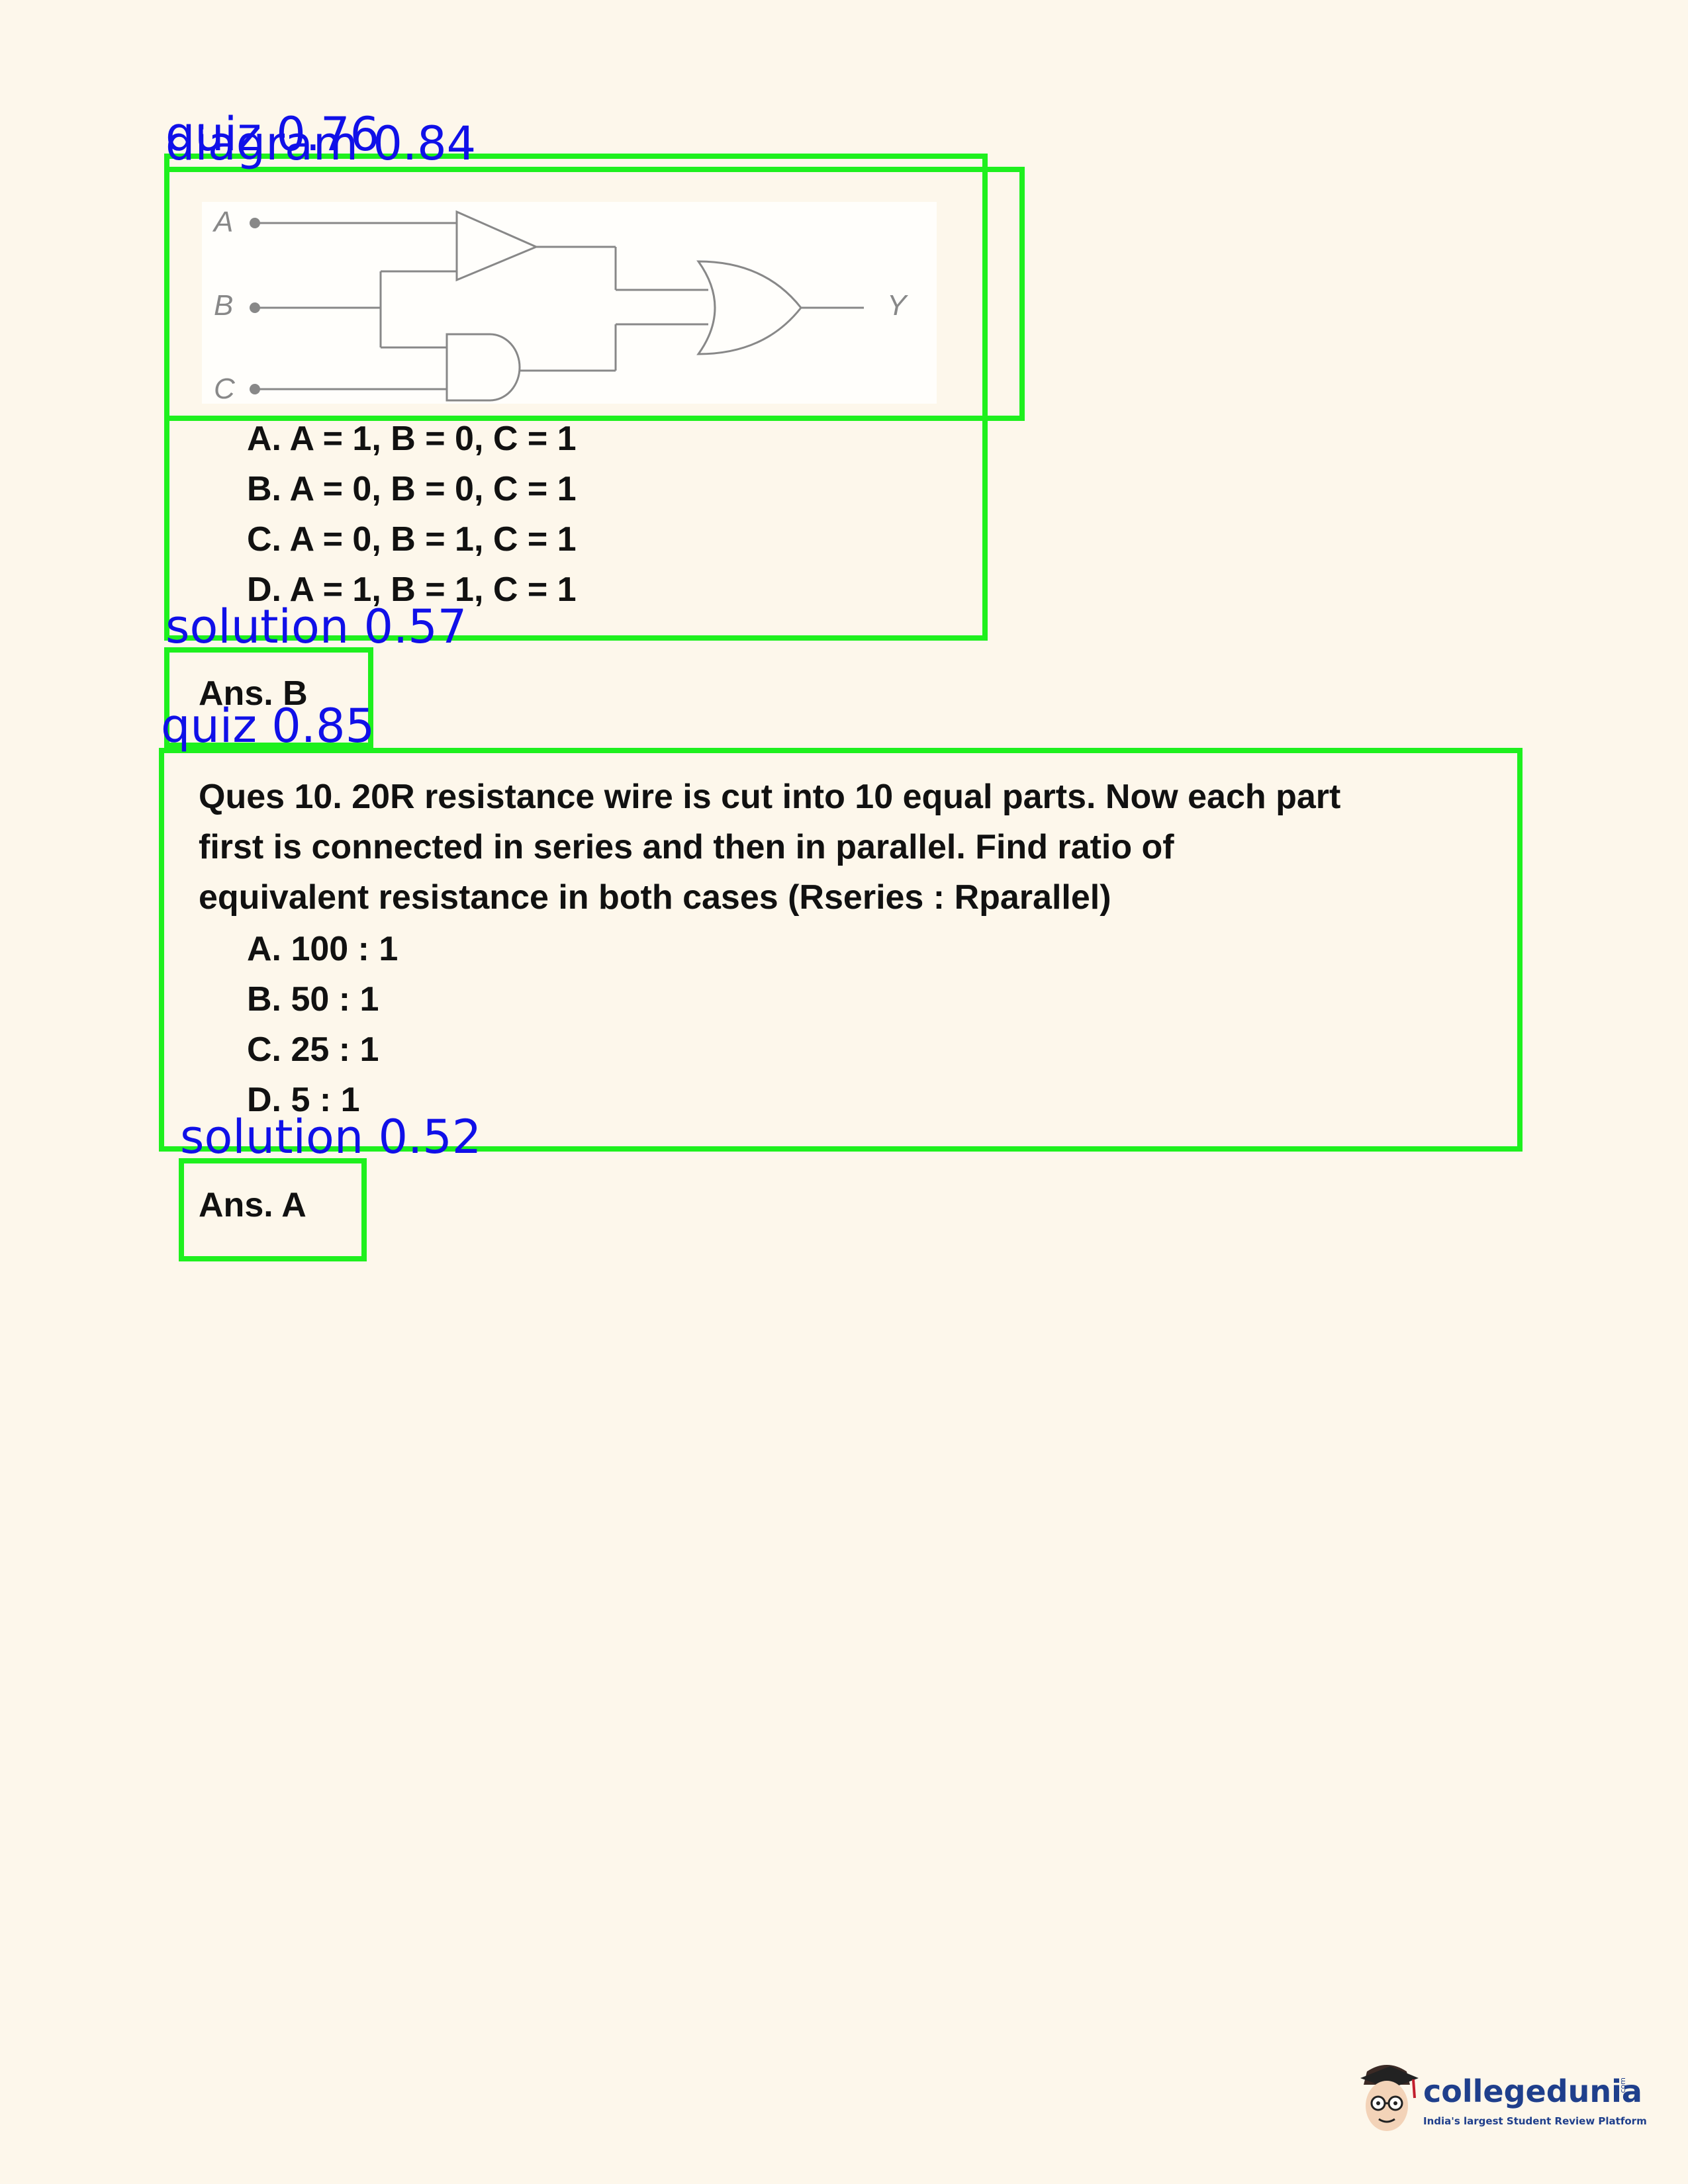  What do you see at coordinates (268, 726) in the screenshot?
I see `detection-label-quiz-2: quiz 0.85` at bounding box center [268, 726].